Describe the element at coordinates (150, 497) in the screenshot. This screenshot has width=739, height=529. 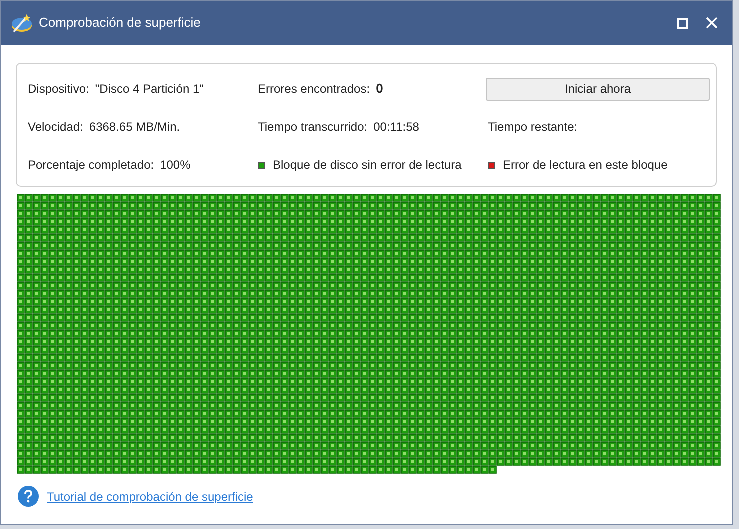
I see `tutorial-link: Tutorial de comprobación de superficie` at that location.